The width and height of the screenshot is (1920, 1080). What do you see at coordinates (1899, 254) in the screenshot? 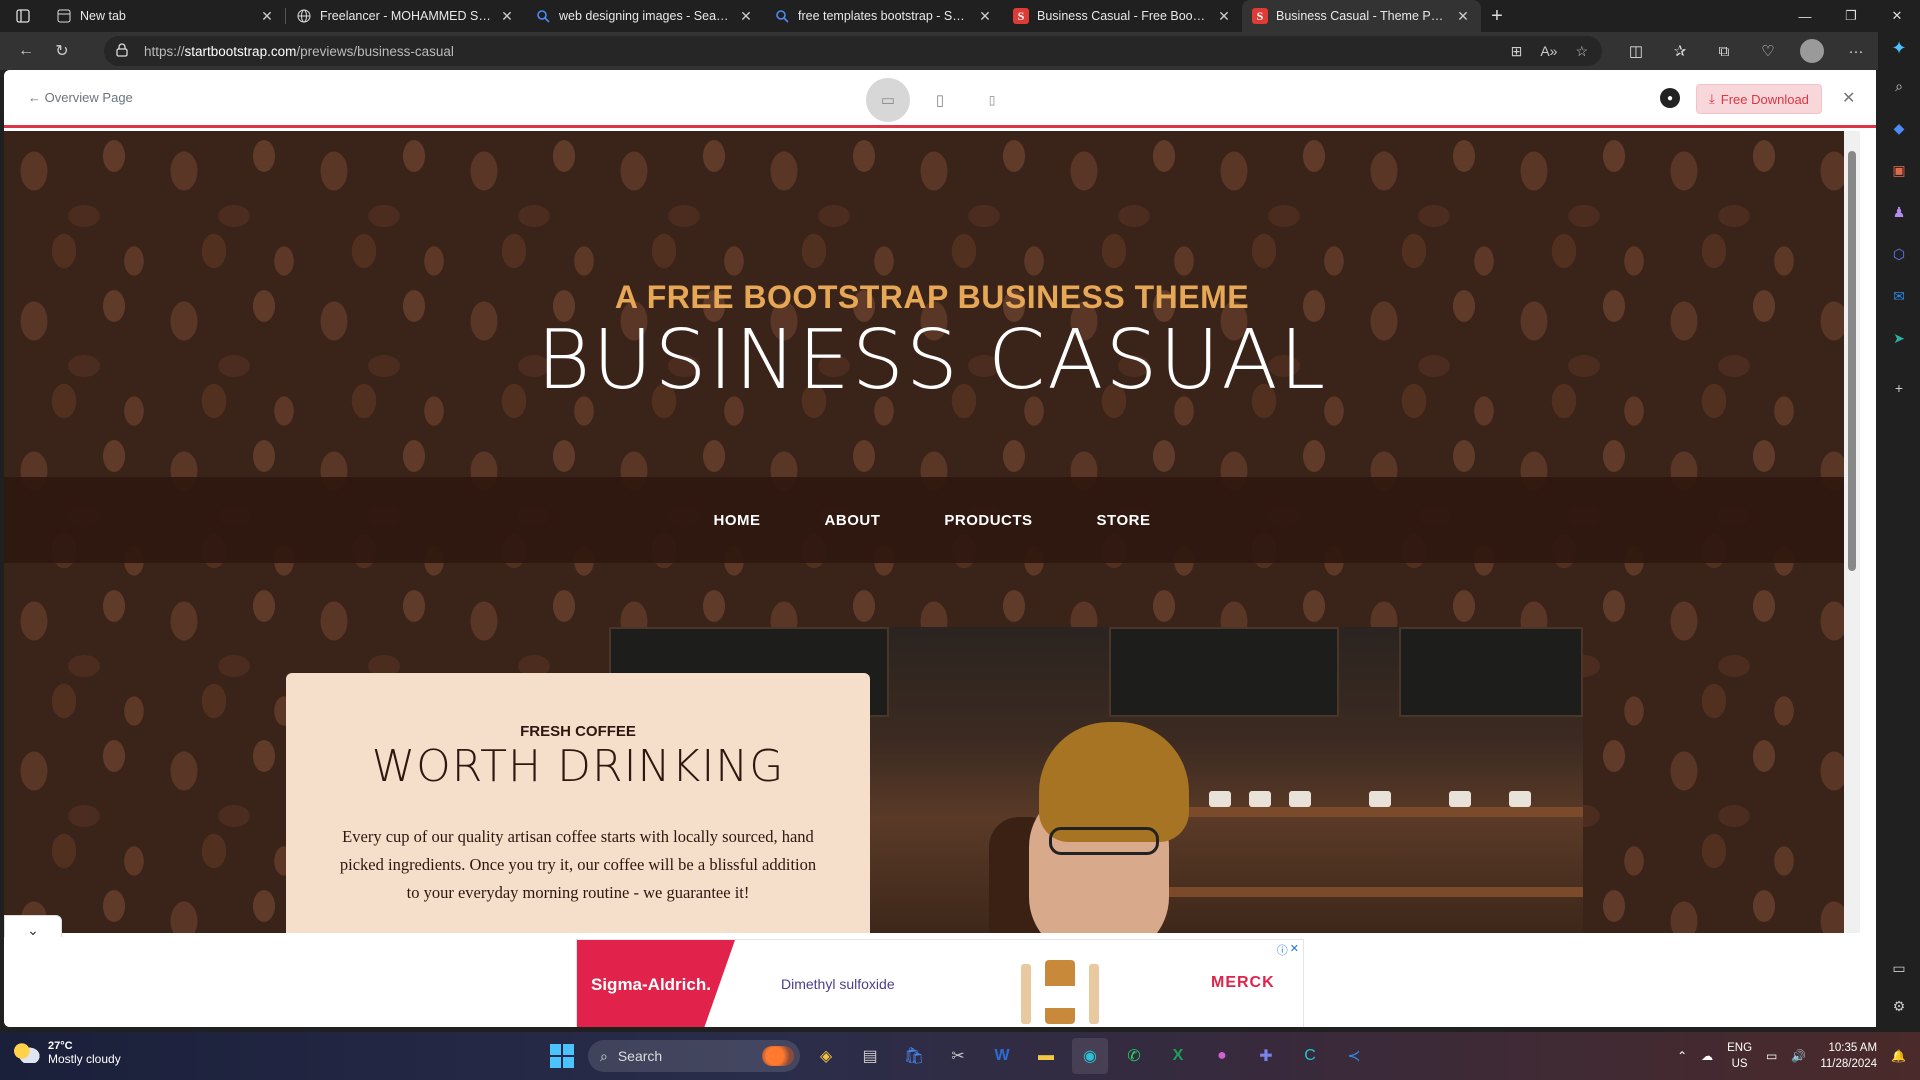
I see `microsoft-365-icon: ⬡` at bounding box center [1899, 254].